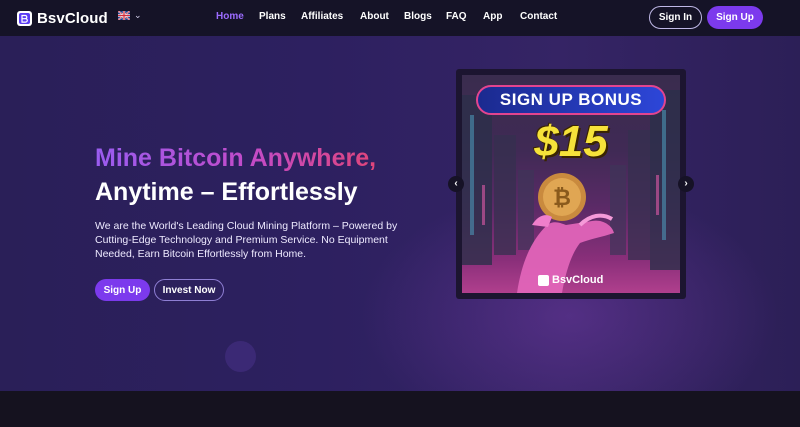 This screenshot has width=800, height=427. I want to click on carousel-next-button: ›, so click(686, 184).